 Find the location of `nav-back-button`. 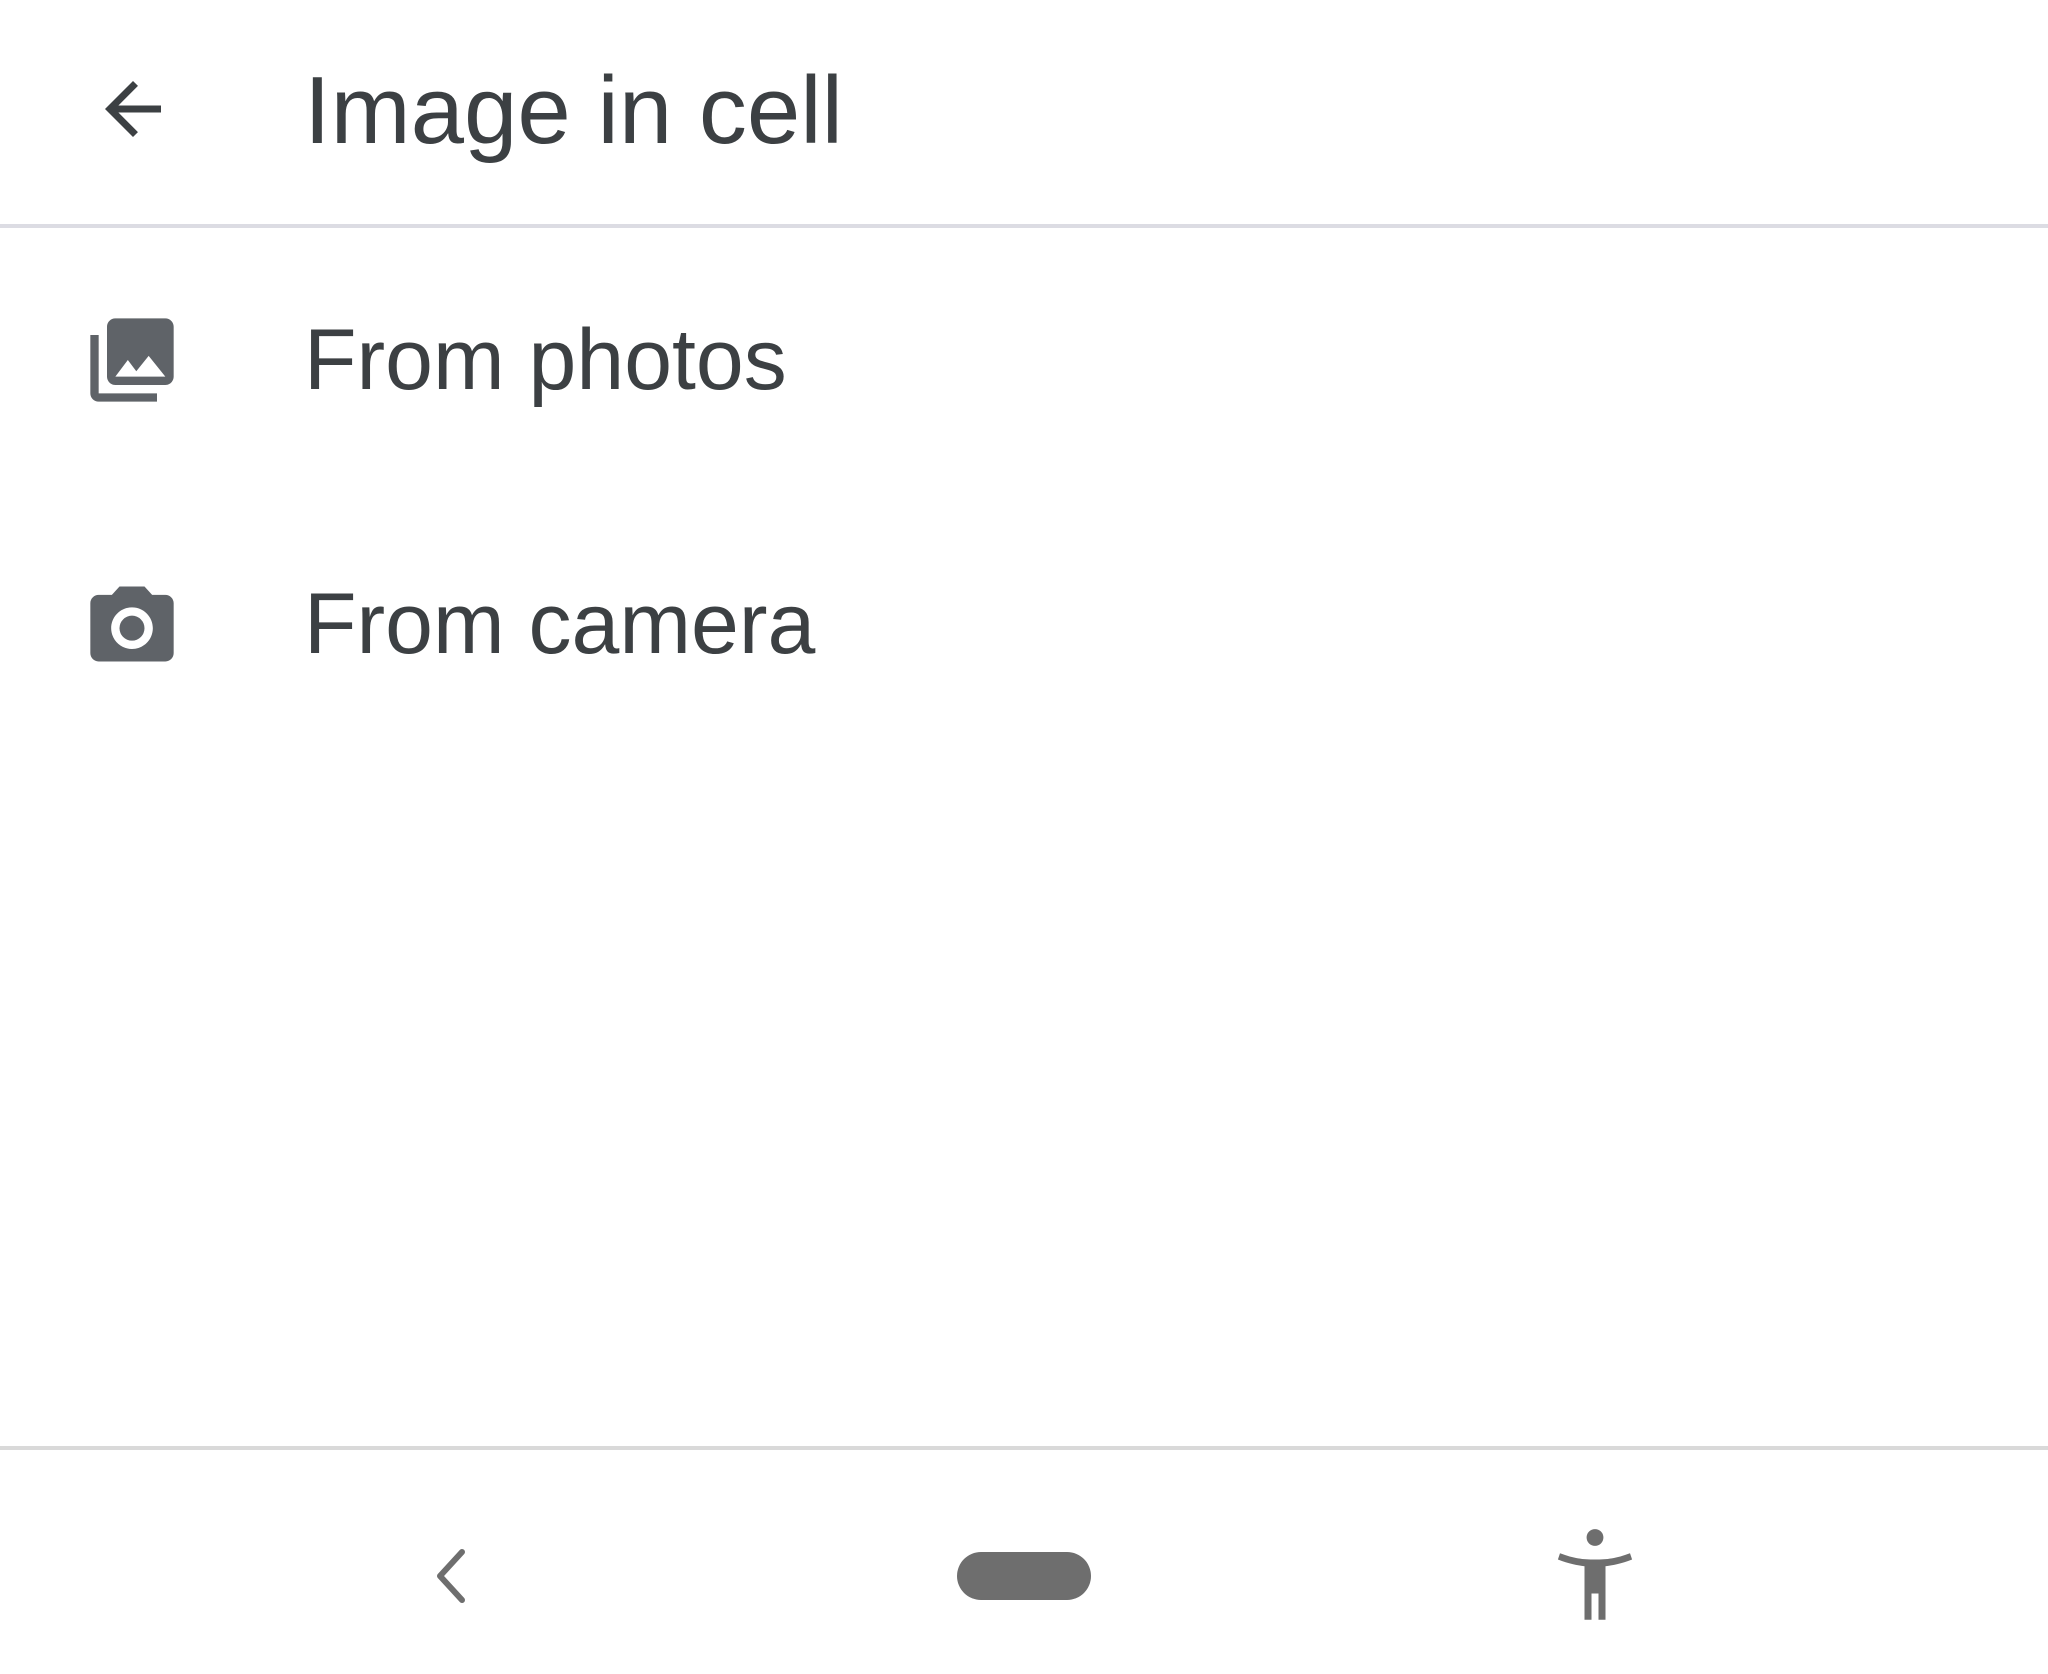

nav-back-button is located at coordinates (450, 1576).